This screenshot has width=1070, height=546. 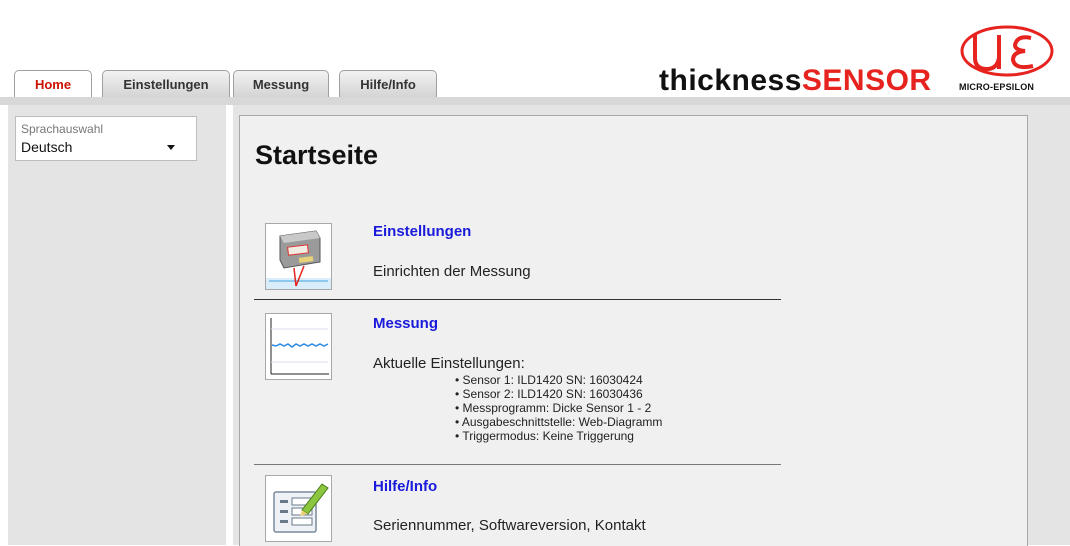 What do you see at coordinates (559, 422) in the screenshot?
I see `detail-output: • Ausgabeschnittstelle: Web-Diagramm` at bounding box center [559, 422].